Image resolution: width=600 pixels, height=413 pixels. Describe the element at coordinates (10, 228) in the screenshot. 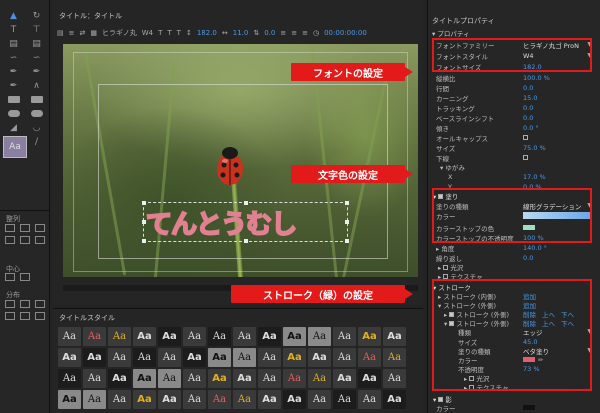

I see `align-left-icon` at that location.